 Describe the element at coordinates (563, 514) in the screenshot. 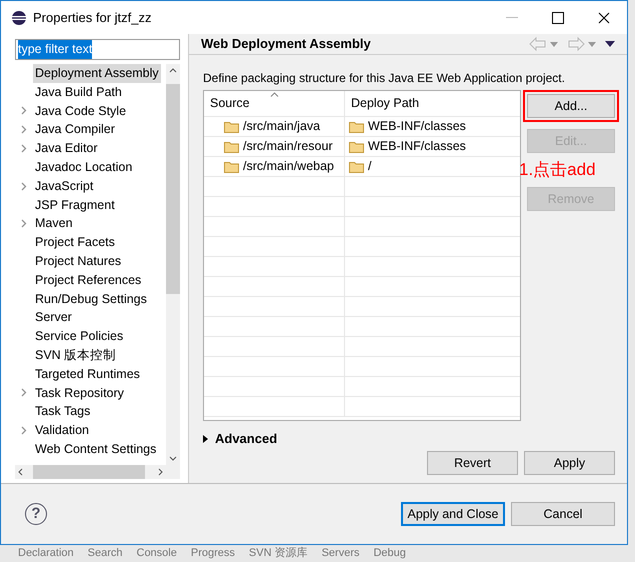

I see `dialog-button: Cancel` at that location.